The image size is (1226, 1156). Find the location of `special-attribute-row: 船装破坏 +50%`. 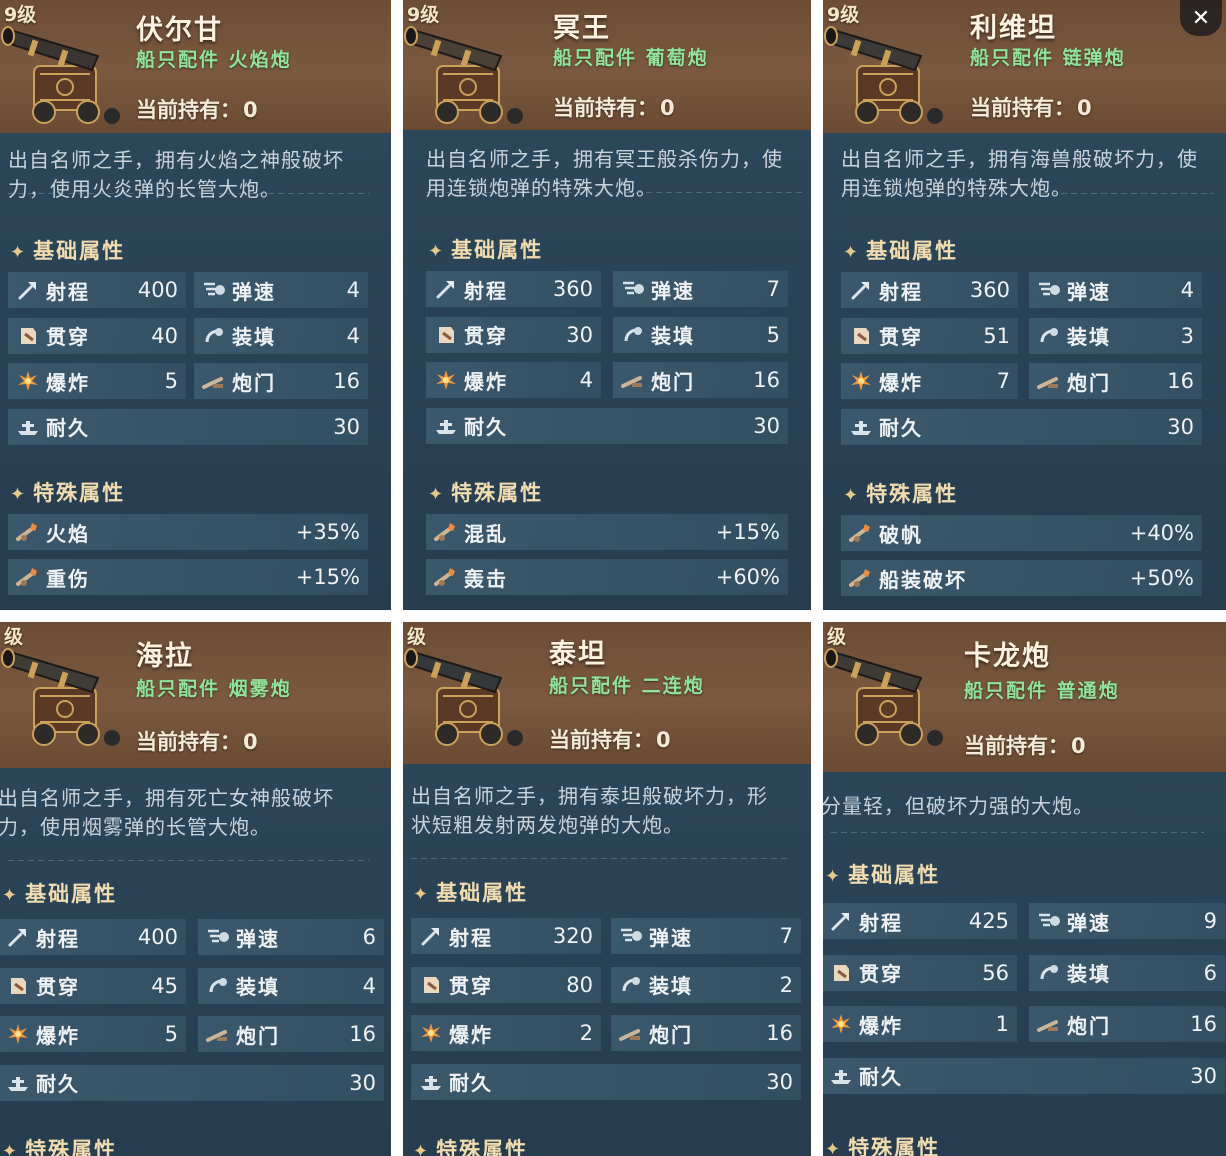

special-attribute-row: 船装破坏 +50% is located at coordinates (1021, 578).